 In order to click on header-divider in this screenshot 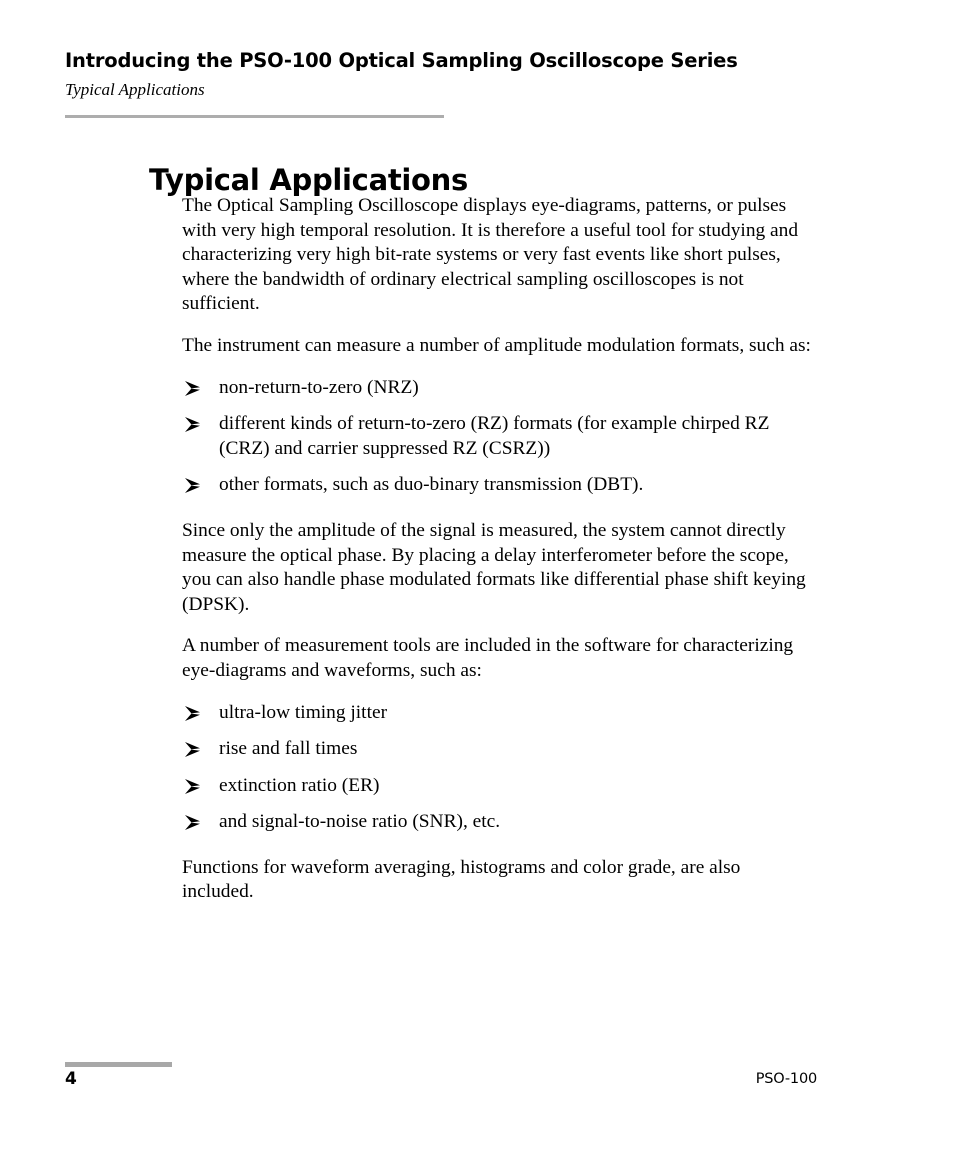, I will do `click(254, 116)`.